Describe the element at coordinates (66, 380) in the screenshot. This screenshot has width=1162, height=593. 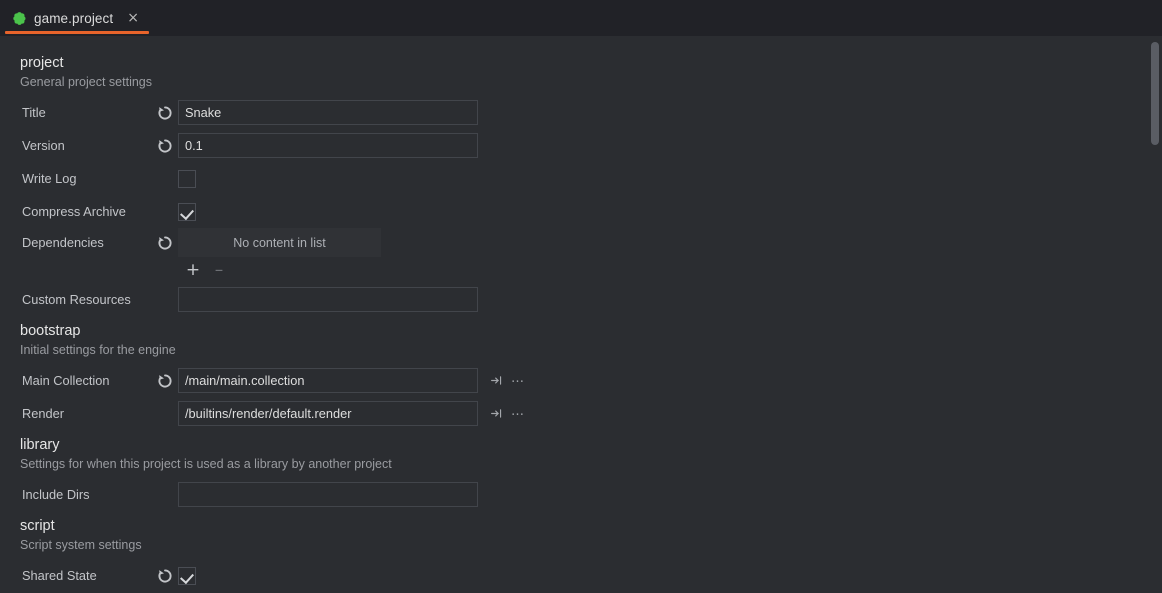
I see `setting-label-main-collection: Main Collection` at that location.